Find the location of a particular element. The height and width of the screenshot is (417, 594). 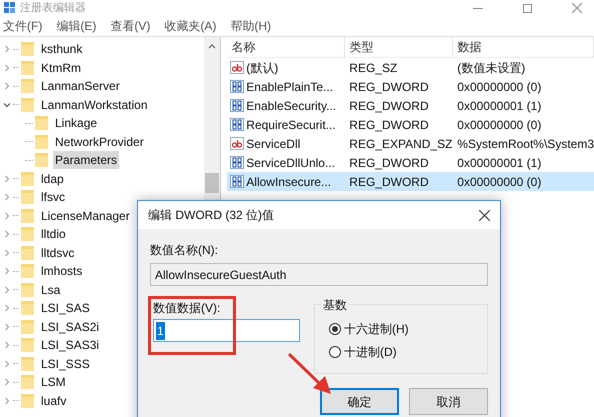

arrow-drawing is located at coordinates (310, 374).